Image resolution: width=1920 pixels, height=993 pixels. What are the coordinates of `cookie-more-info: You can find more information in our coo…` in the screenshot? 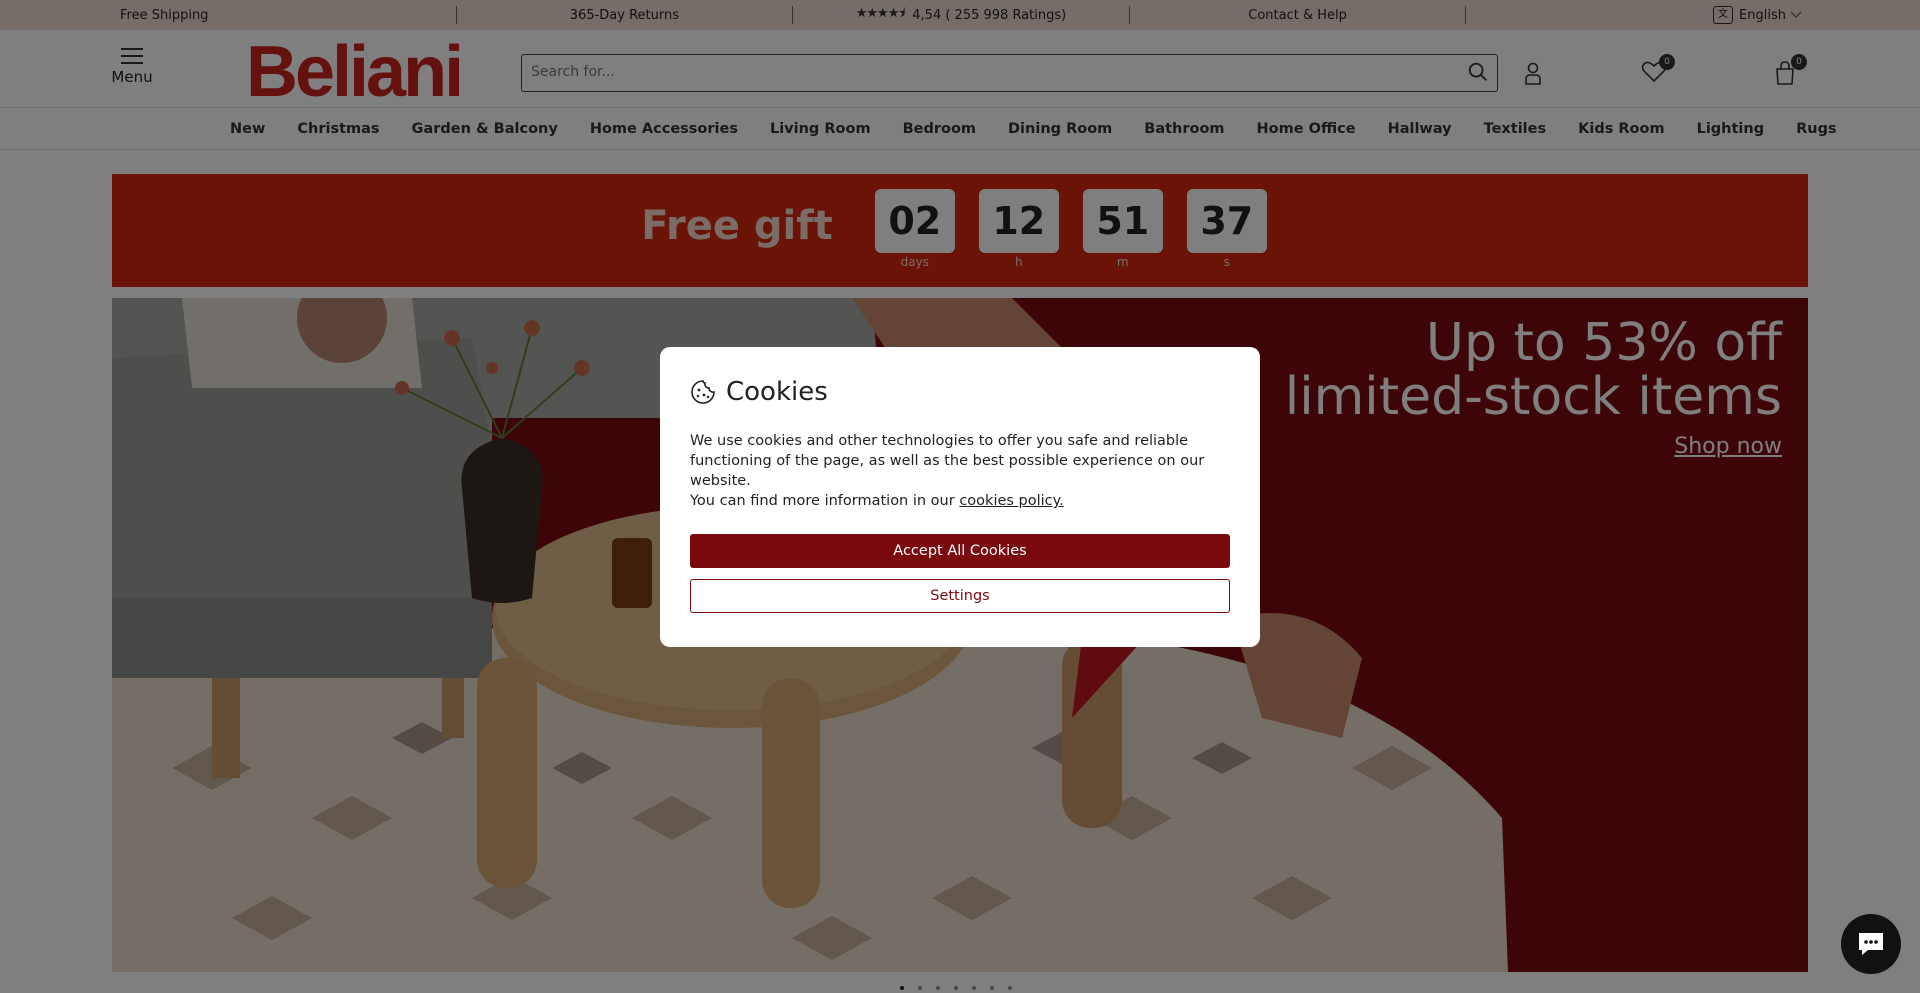 It's located at (960, 501).